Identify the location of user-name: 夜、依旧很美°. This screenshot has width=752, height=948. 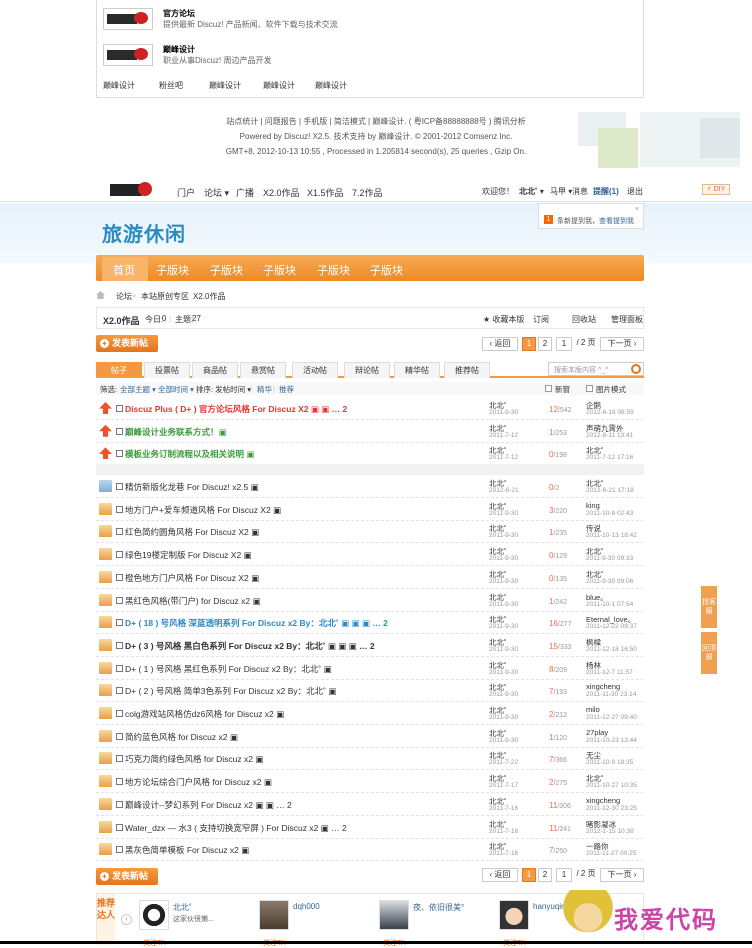
(438, 907).